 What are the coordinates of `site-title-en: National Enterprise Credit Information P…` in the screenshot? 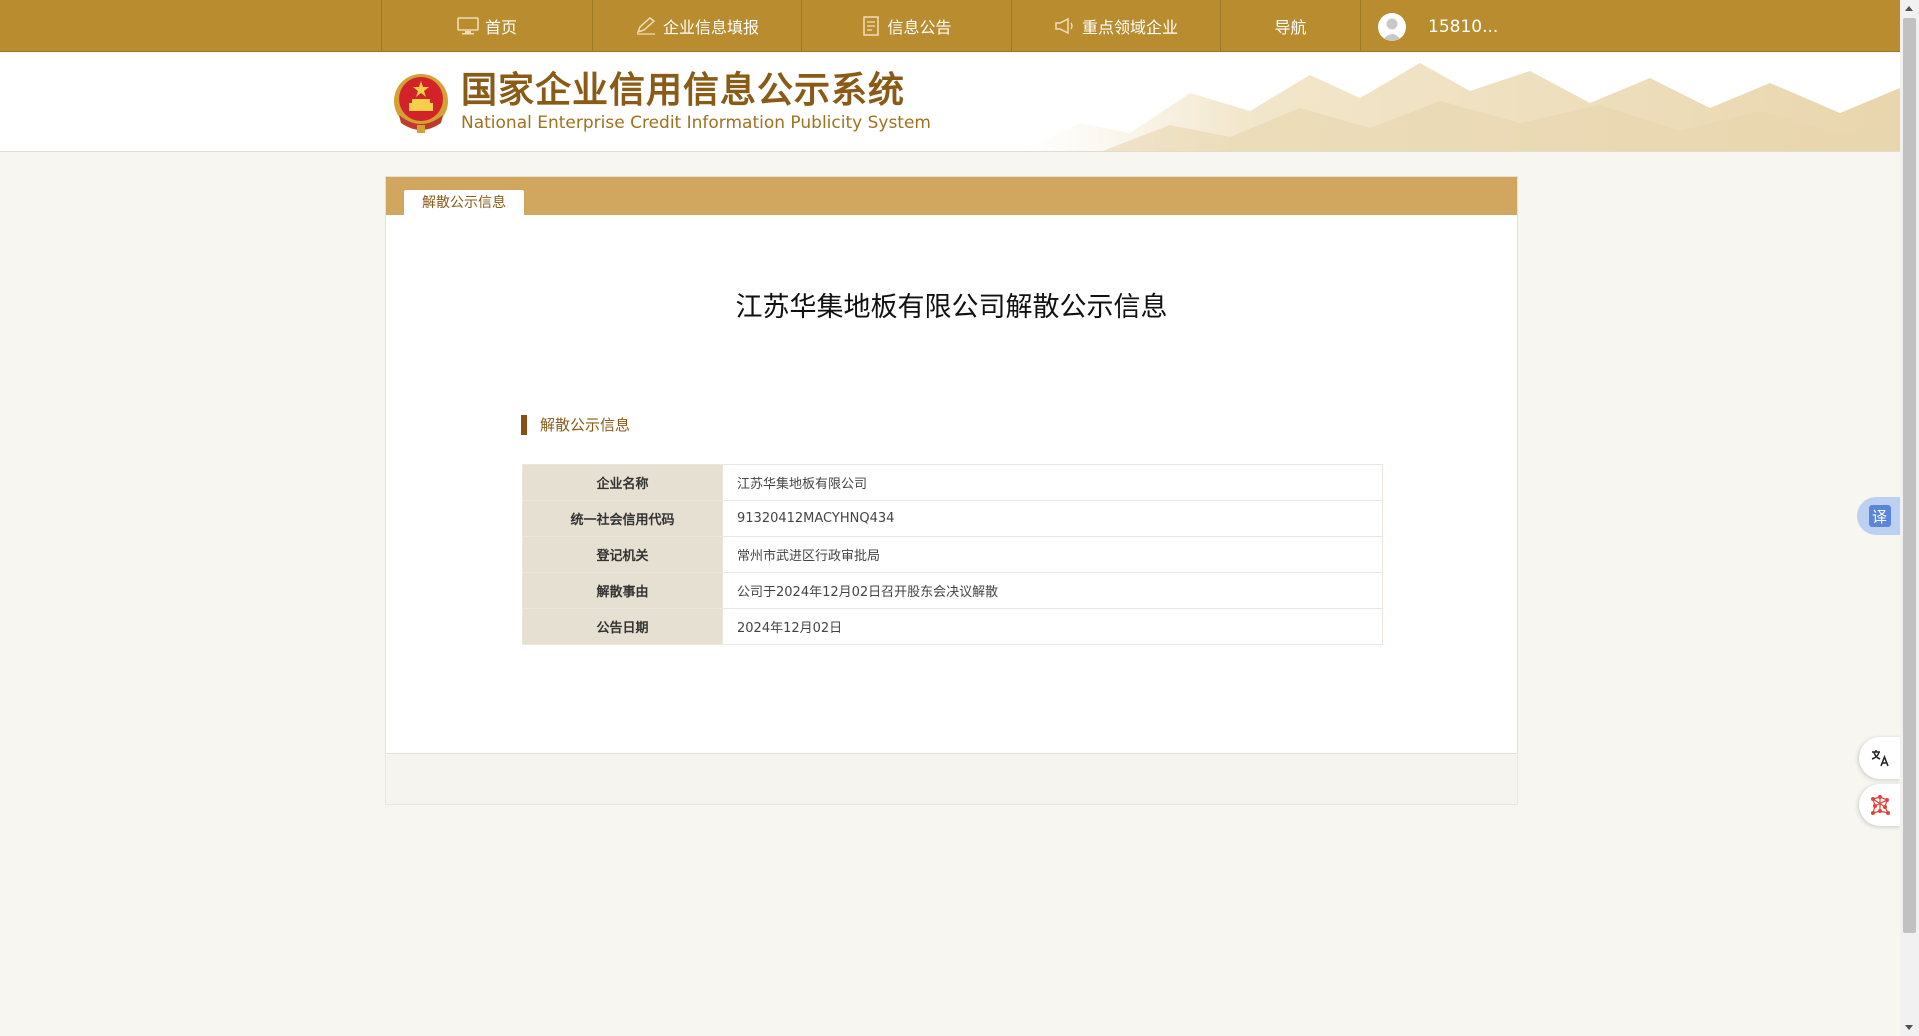 It's located at (696, 123).